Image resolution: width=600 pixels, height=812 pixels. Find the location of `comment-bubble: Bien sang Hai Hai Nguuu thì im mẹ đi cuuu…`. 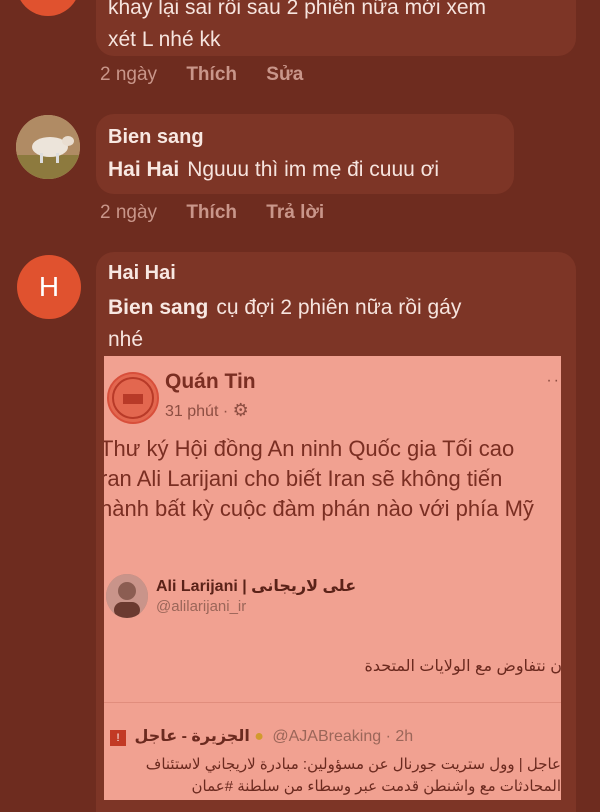

comment-bubble: Bien sang Hai Hai Nguuu thì im mẹ đi cuuu… is located at coordinates (305, 154).